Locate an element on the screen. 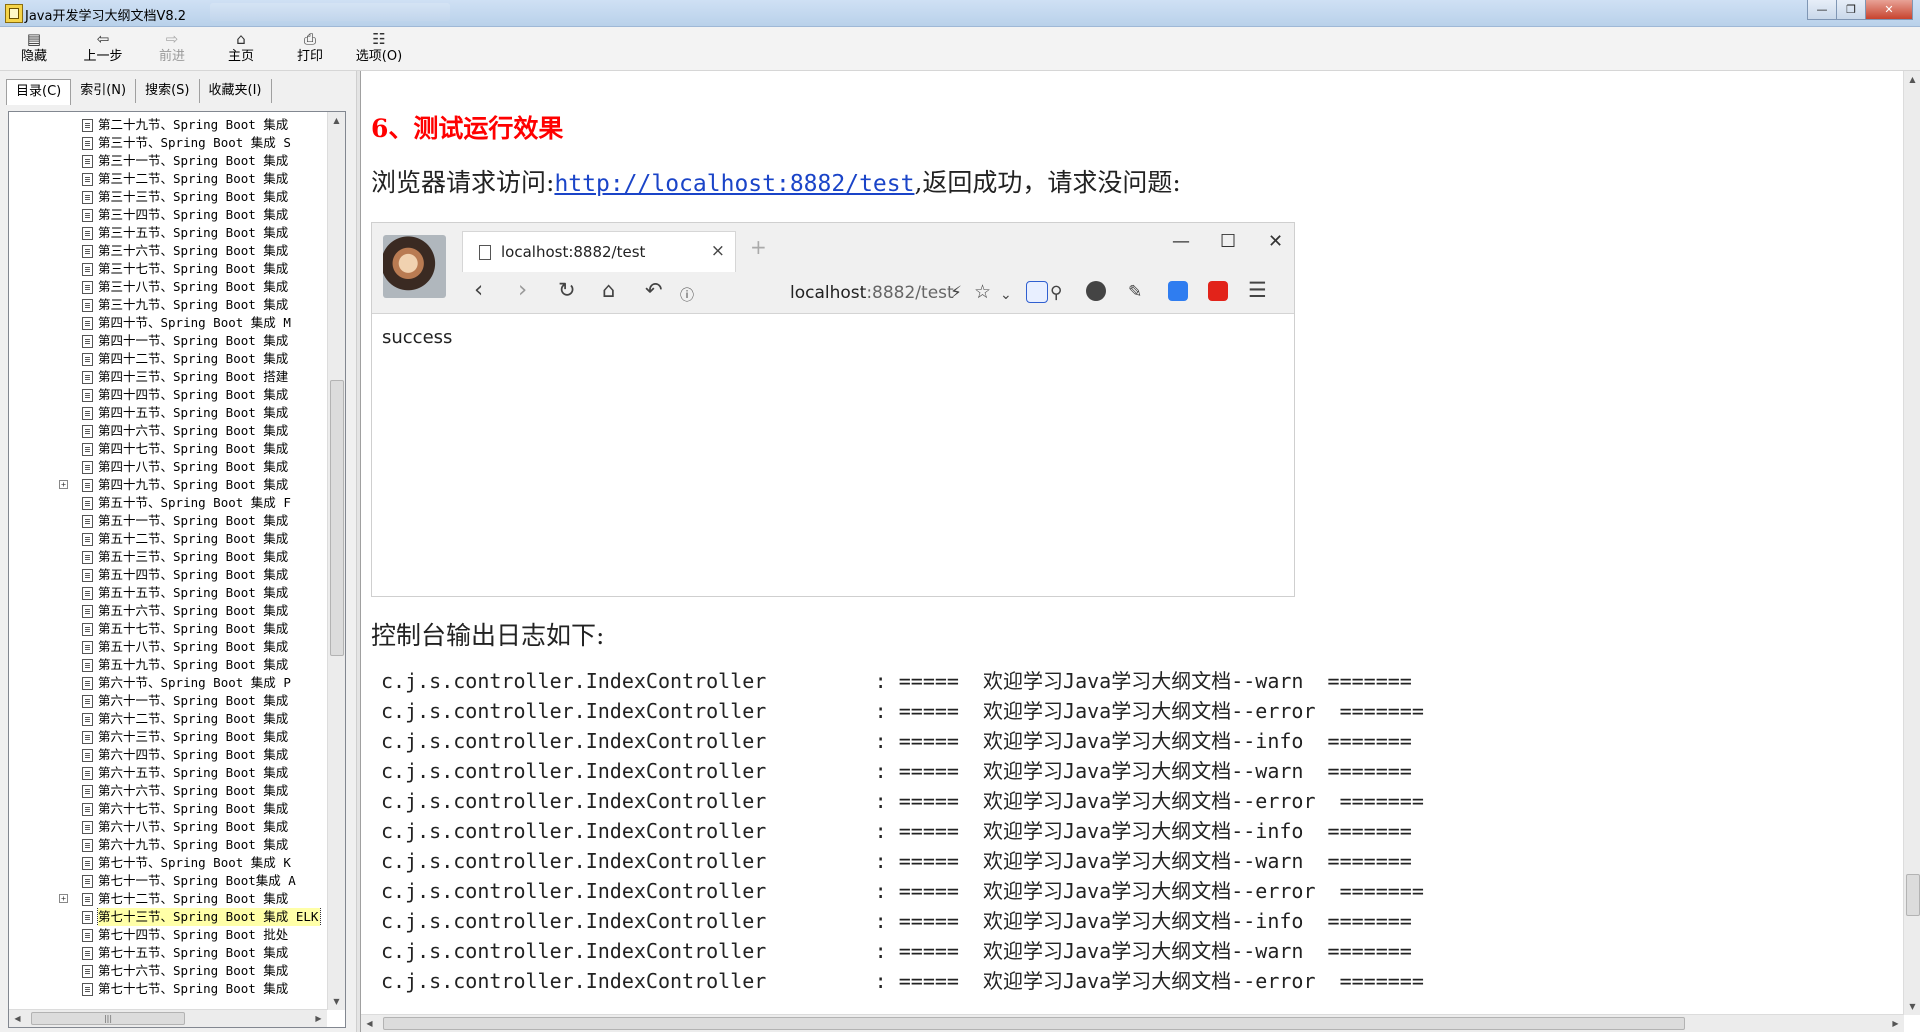 This screenshot has width=1920, height=1032. tree-item: 第四十七节、Spring Boot 集成 is located at coordinates (168, 449).